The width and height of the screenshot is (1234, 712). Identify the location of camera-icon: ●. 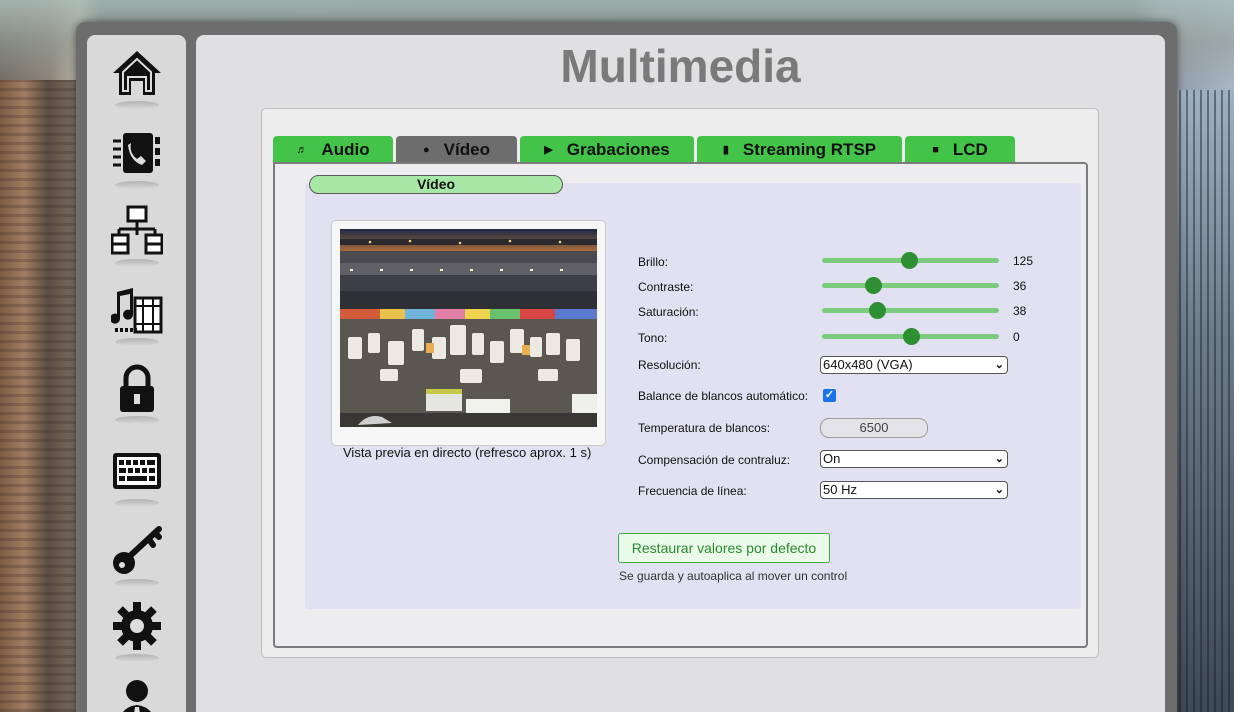
(426, 149).